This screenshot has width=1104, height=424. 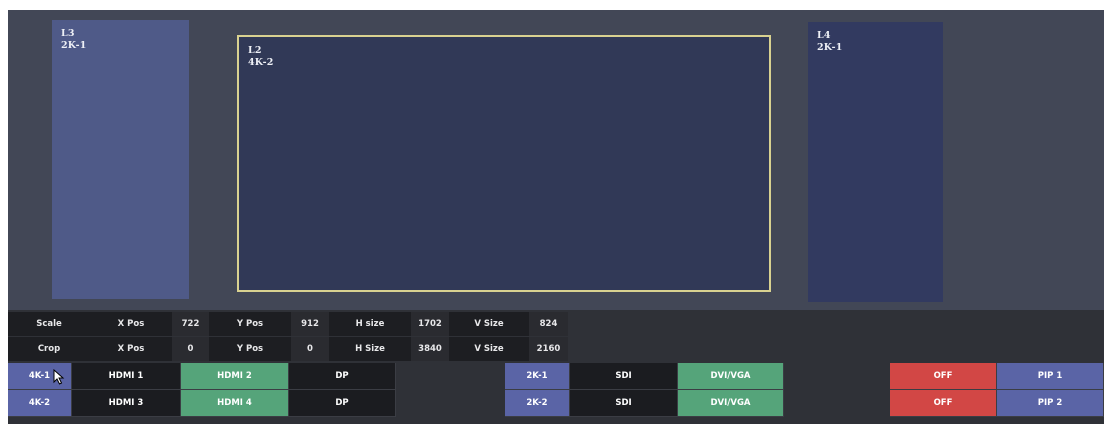 I want to click on v-size-value: 824, so click(x=548, y=324).